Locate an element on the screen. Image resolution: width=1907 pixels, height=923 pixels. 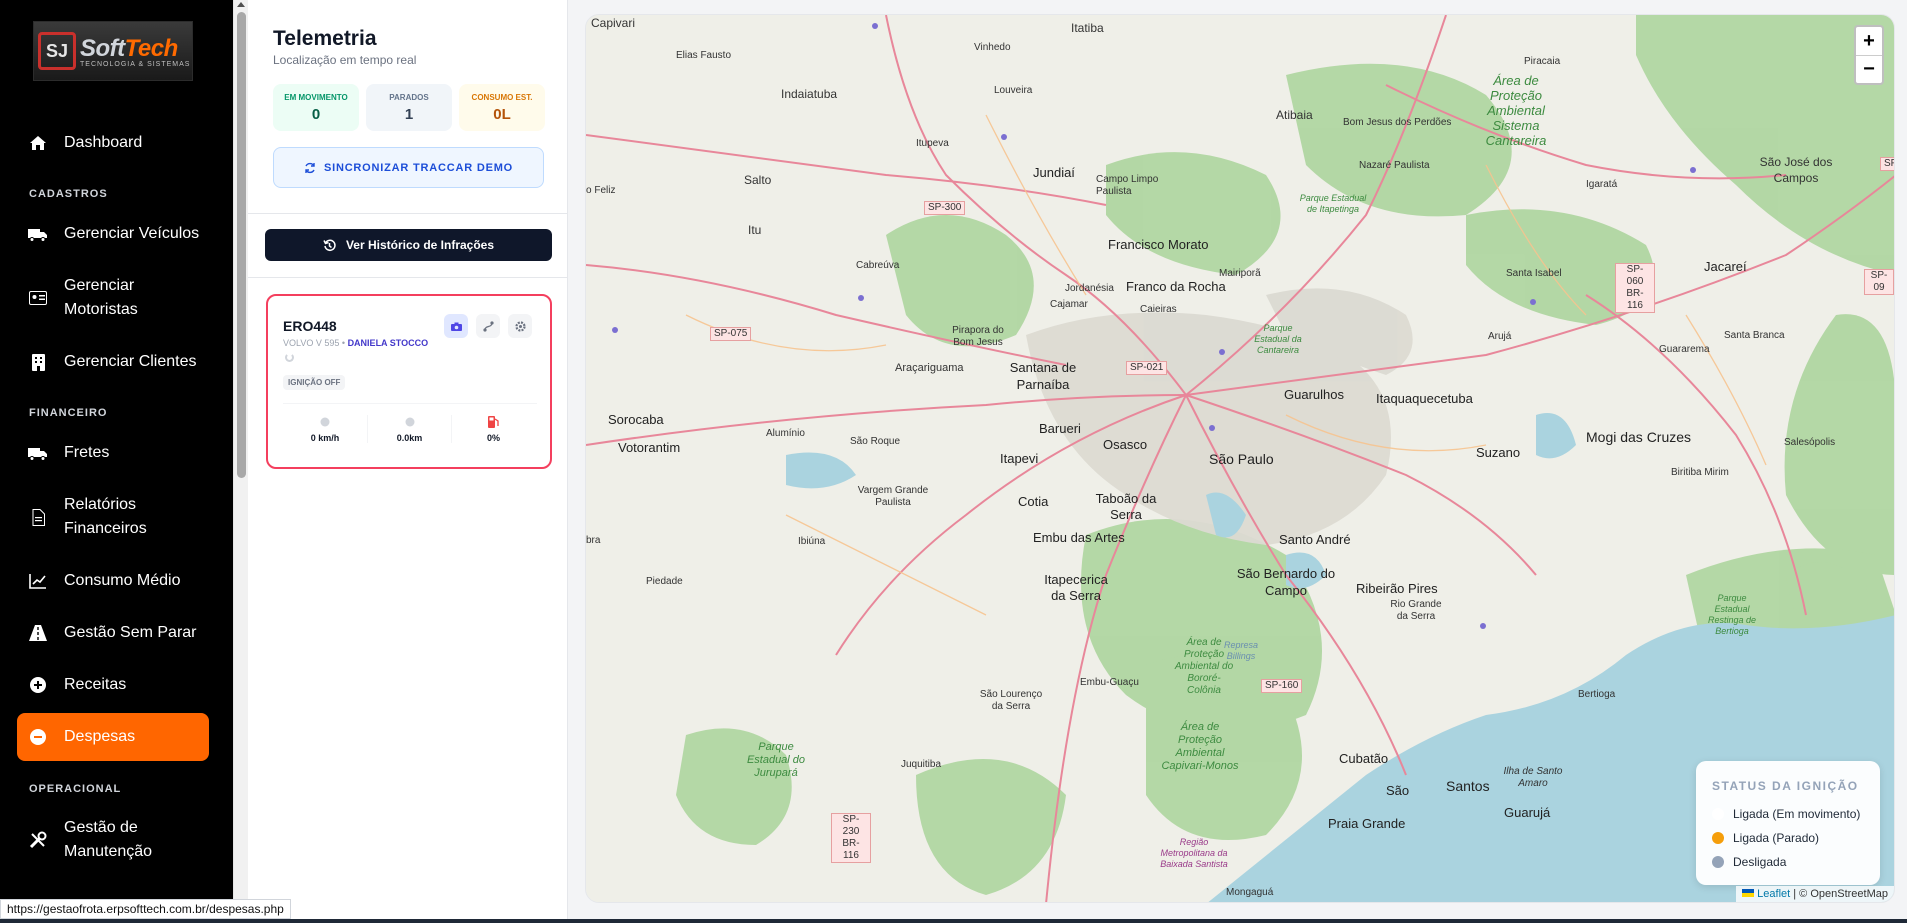
legend-item-stopped: Ligada (Parado) is located at coordinates (1765, 838).